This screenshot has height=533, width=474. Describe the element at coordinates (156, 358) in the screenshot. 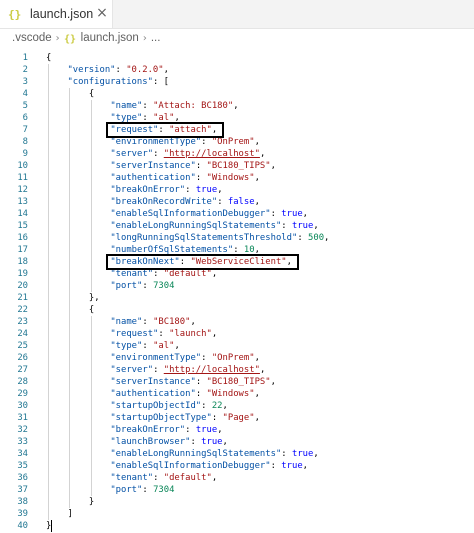

I see `code-token: "environmentType"` at that location.